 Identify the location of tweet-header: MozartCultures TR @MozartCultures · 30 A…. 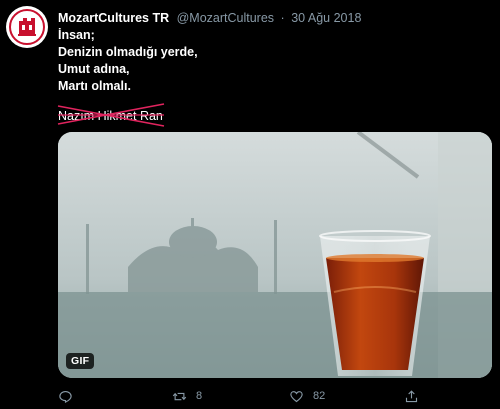
(209, 18).